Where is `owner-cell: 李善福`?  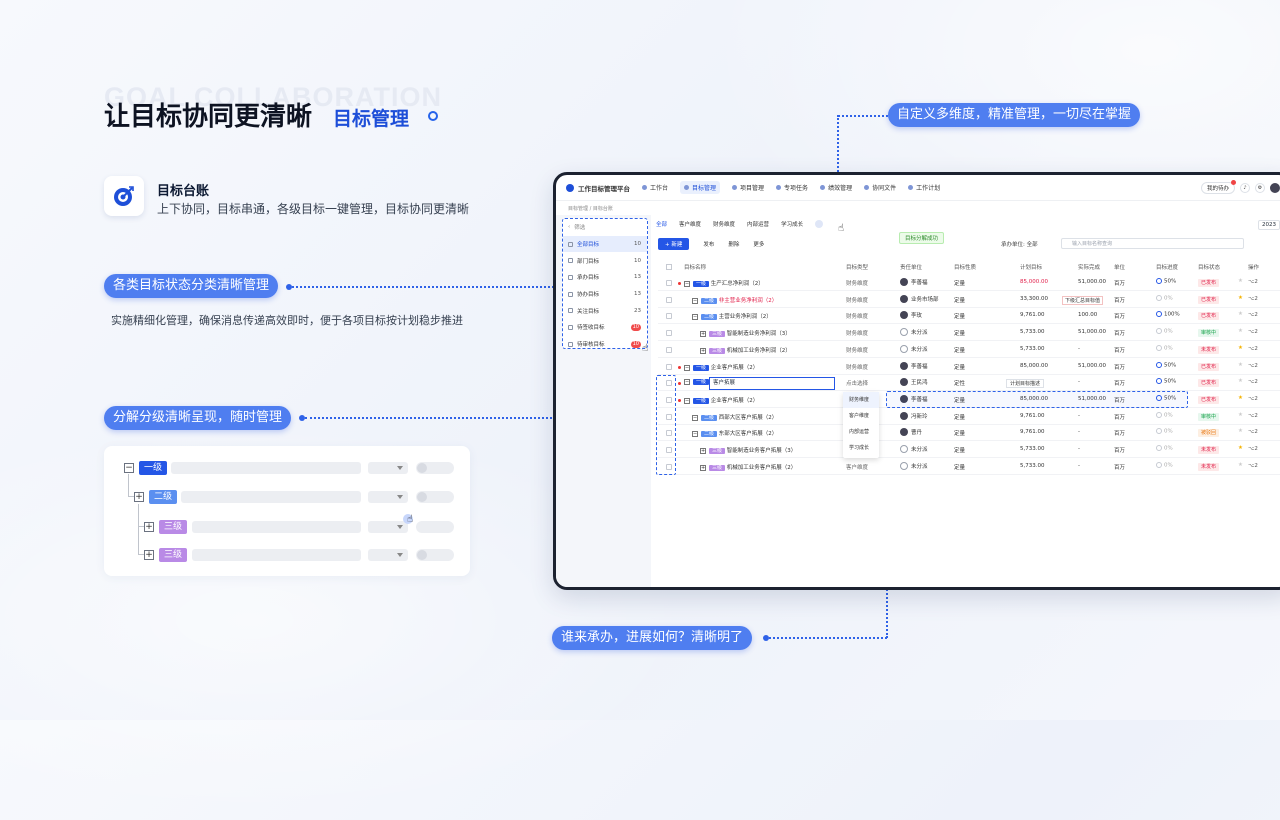 owner-cell: 李善福 is located at coordinates (914, 365).